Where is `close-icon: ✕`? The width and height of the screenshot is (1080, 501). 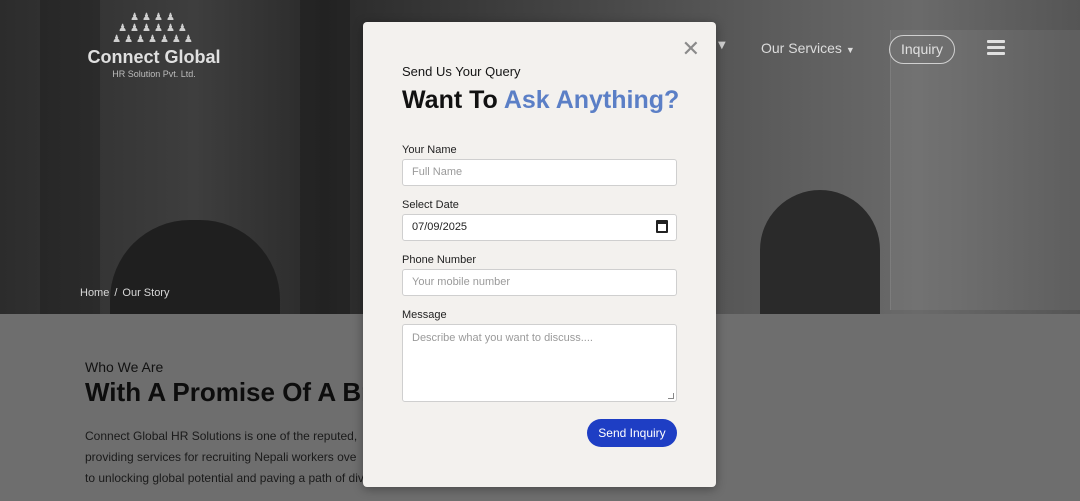 close-icon: ✕ is located at coordinates (691, 50).